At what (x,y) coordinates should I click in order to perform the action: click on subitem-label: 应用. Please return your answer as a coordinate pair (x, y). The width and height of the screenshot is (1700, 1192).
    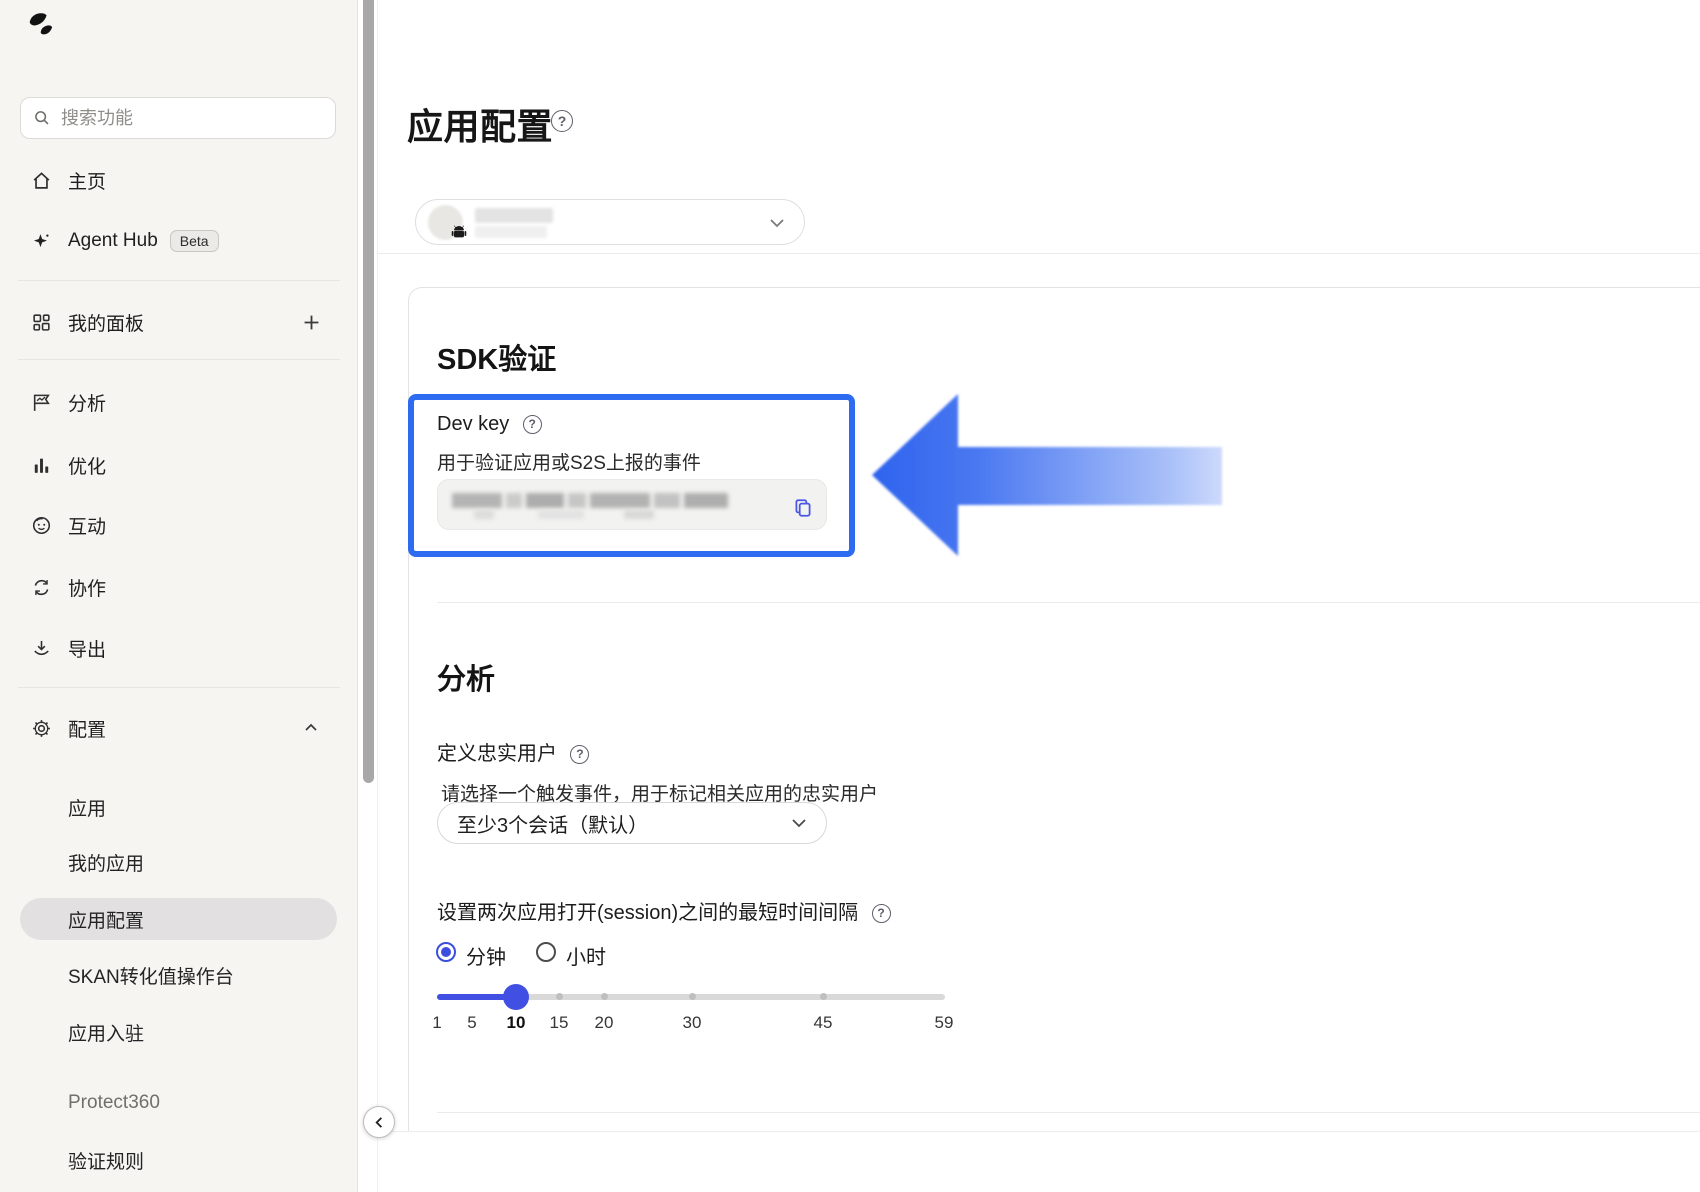
    Looking at the image, I should click on (87, 809).